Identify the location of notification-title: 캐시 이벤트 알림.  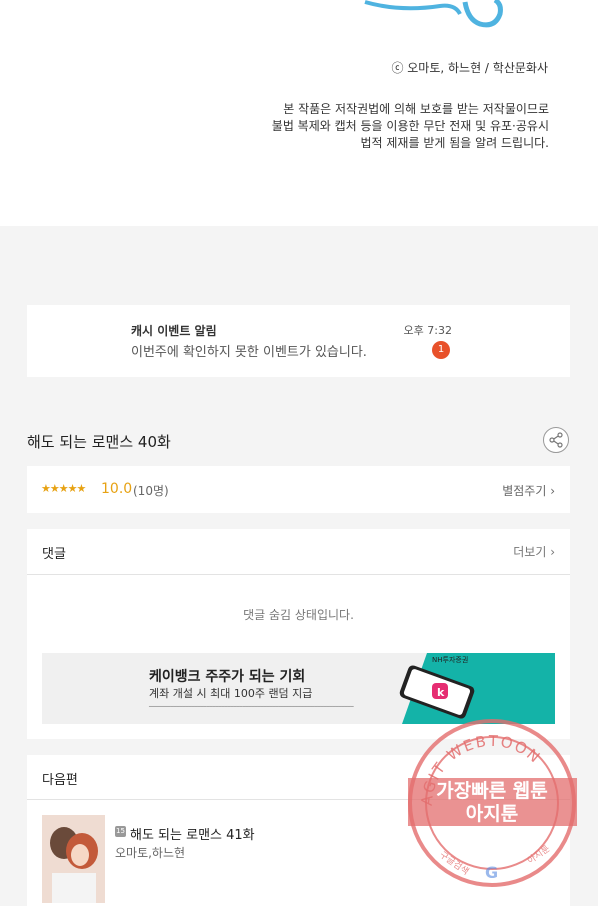
(174, 331).